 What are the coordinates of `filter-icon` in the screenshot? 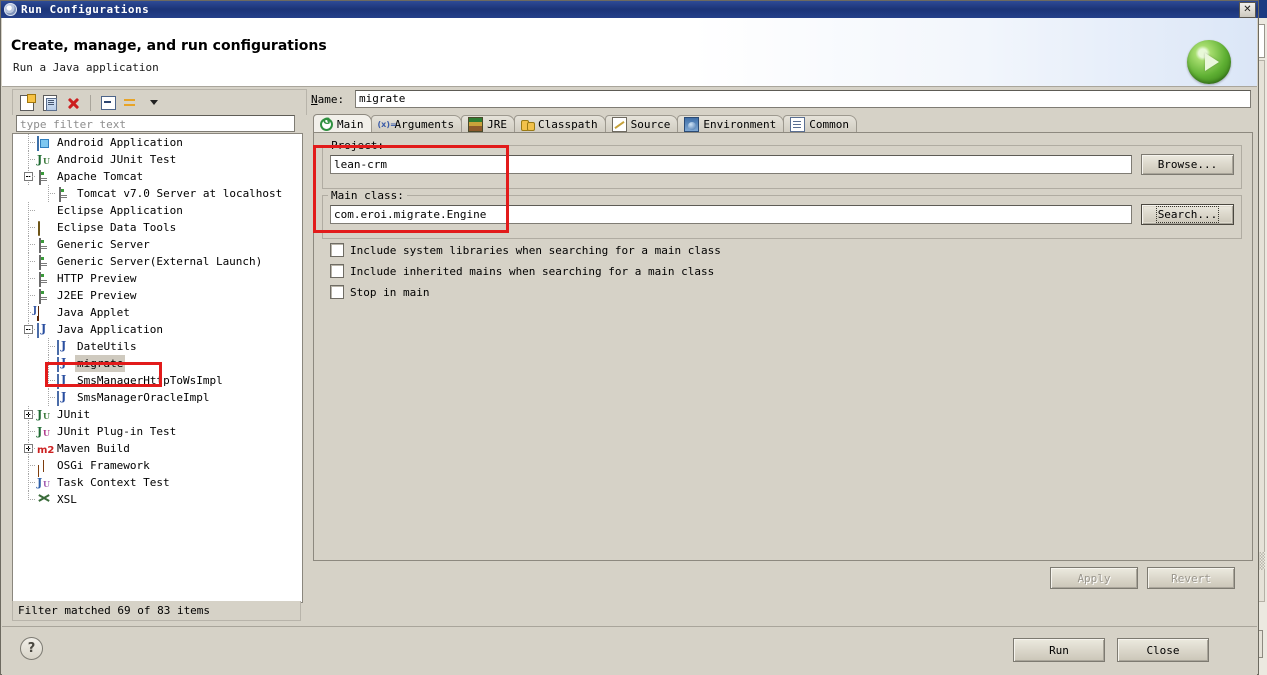 It's located at (131, 103).